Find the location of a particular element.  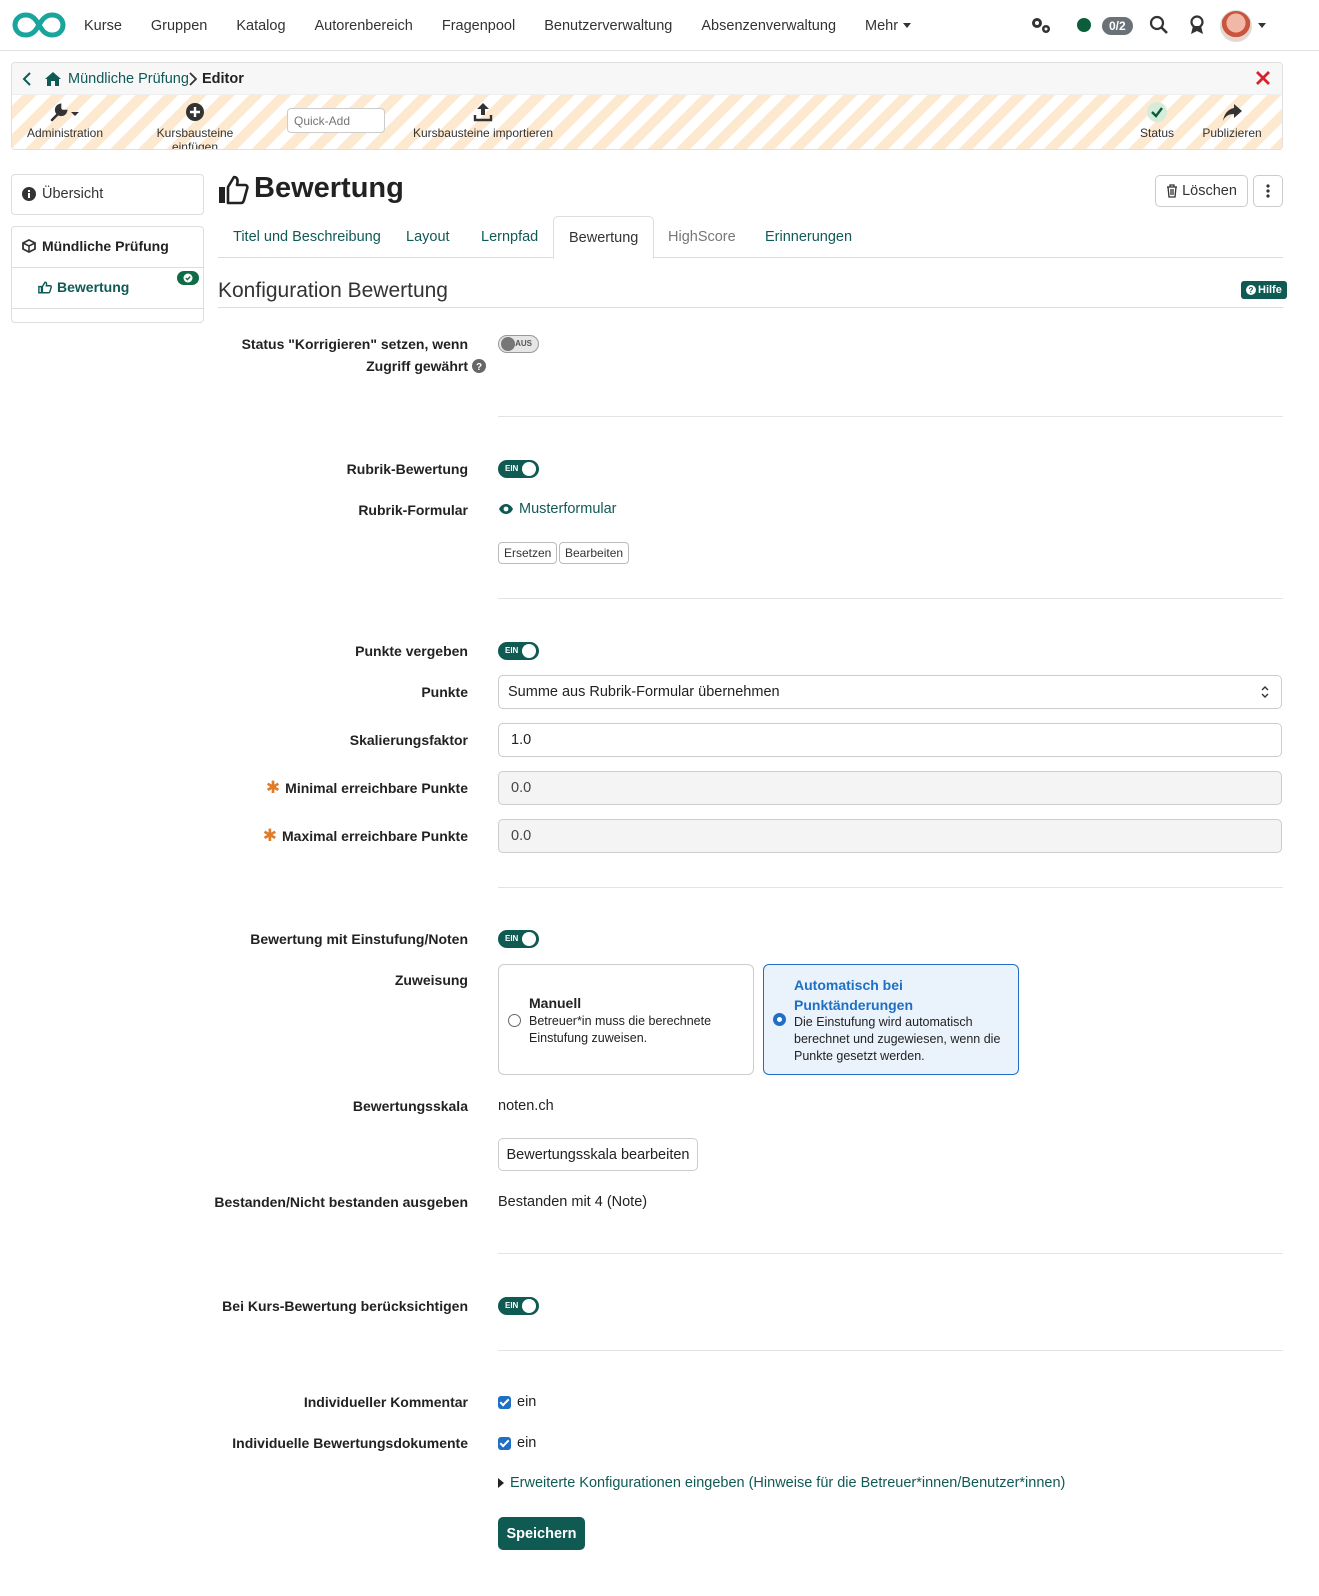

radio-manual is located at coordinates (514, 1020).